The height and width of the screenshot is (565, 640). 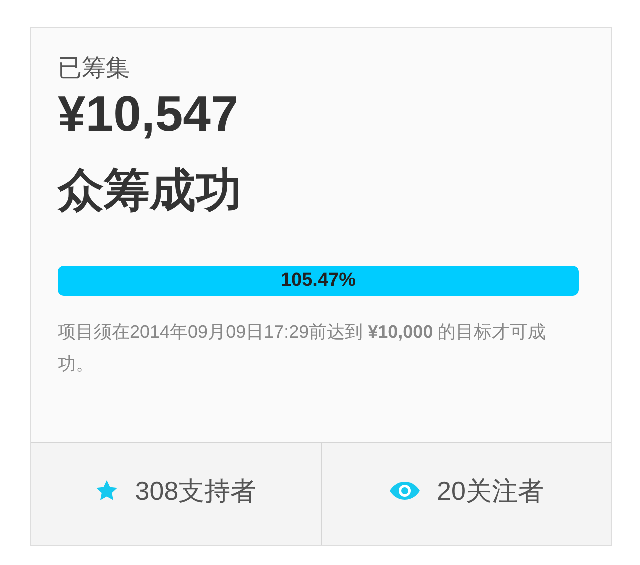 I want to click on eye-icon, so click(x=405, y=491).